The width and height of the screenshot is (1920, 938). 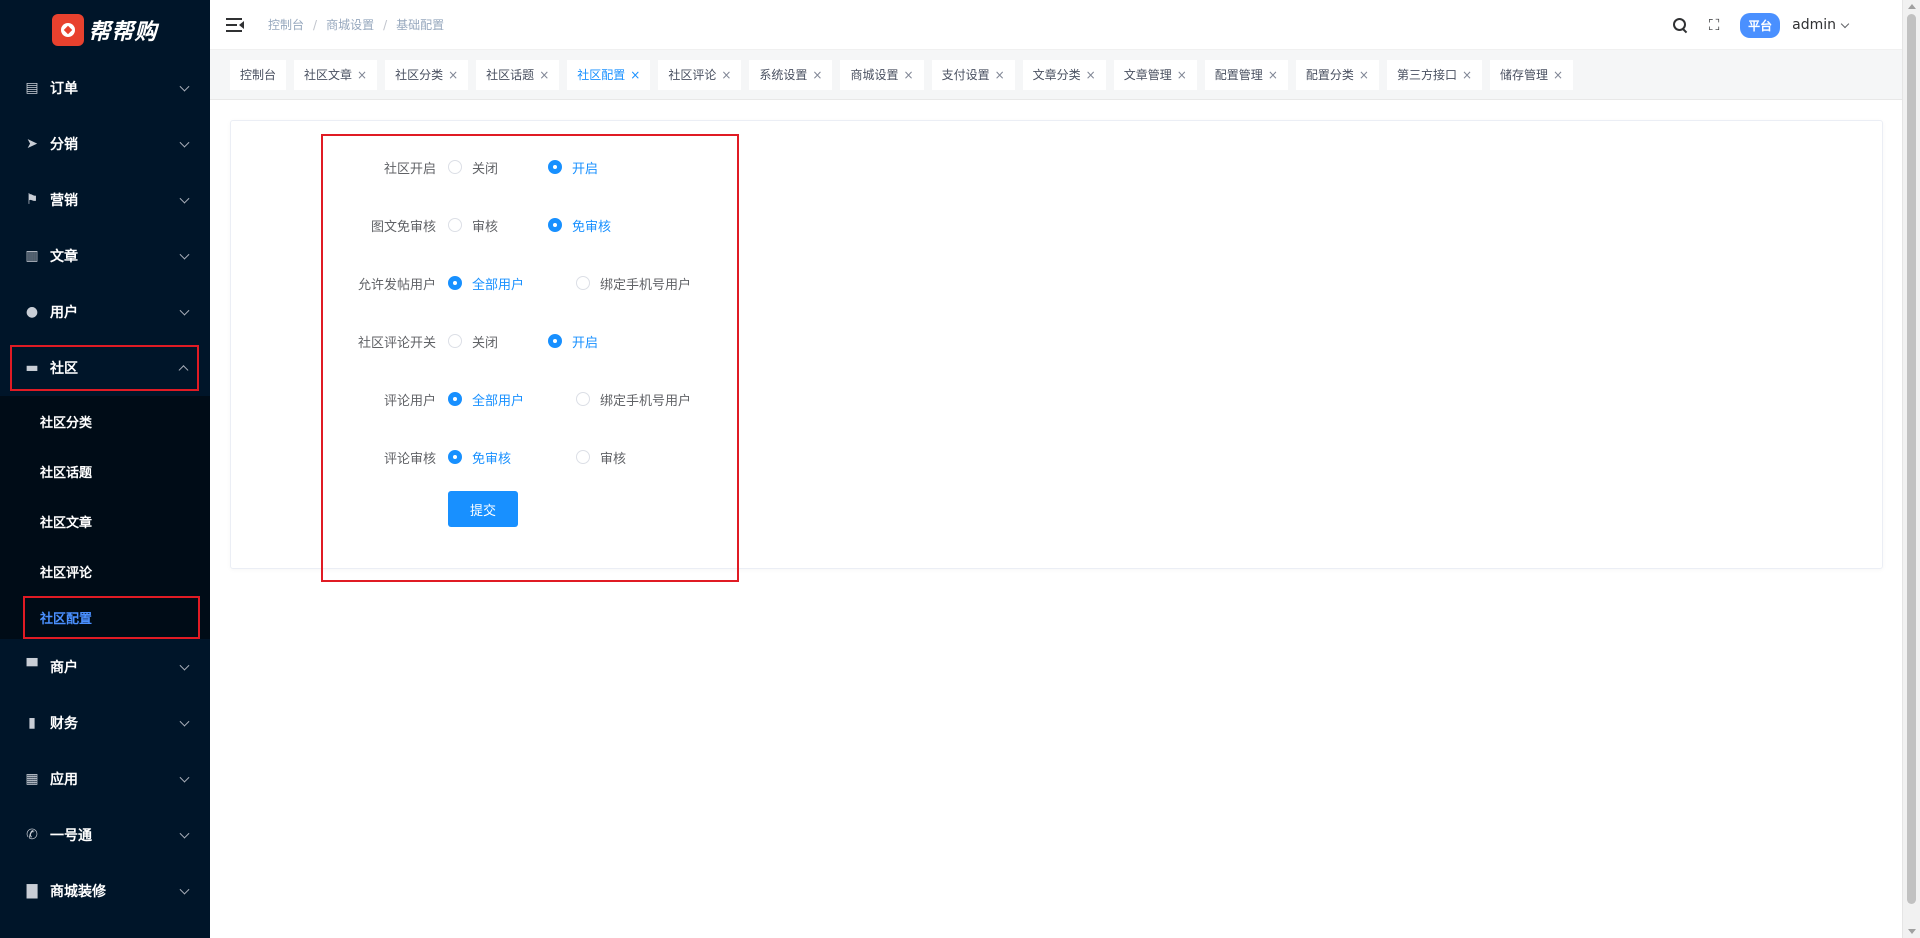 I want to click on scroll-up-icon, so click(x=1912, y=6).